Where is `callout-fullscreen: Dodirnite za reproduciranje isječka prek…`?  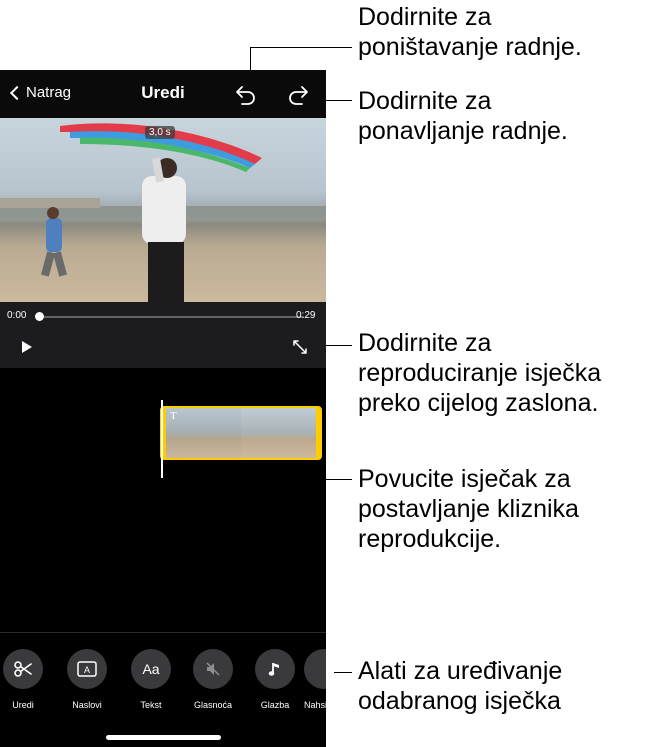
callout-fullscreen: Dodirnite za reproduciranje isječka prek… is located at coordinates (479, 373).